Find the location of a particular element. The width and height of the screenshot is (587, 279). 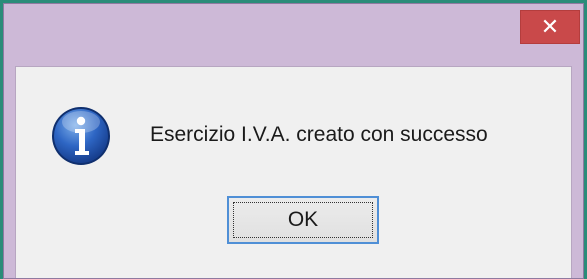

info-icon is located at coordinates (81, 136).